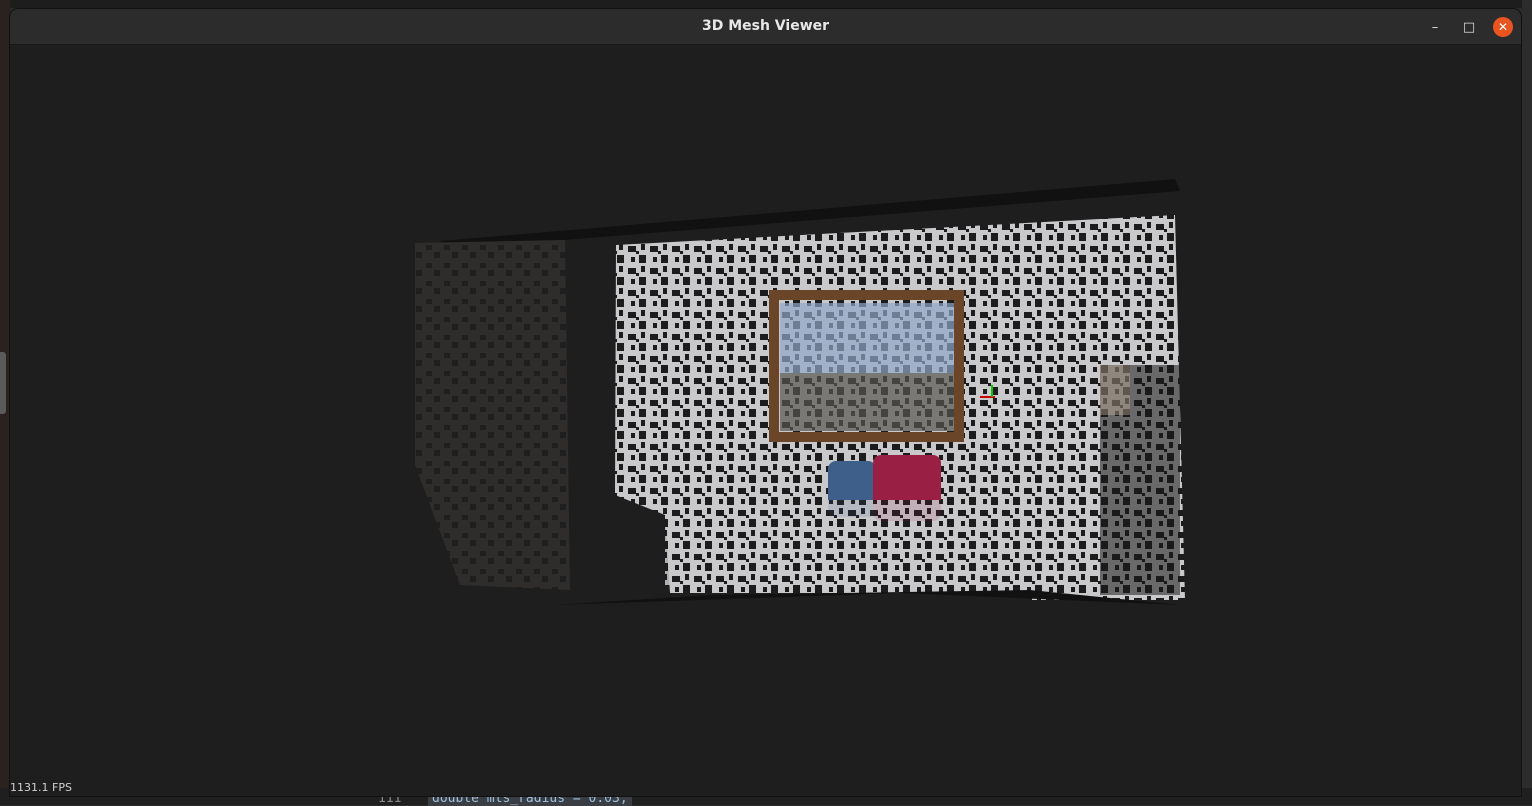  I want to click on mesh-lamp, so click(1115, 390).